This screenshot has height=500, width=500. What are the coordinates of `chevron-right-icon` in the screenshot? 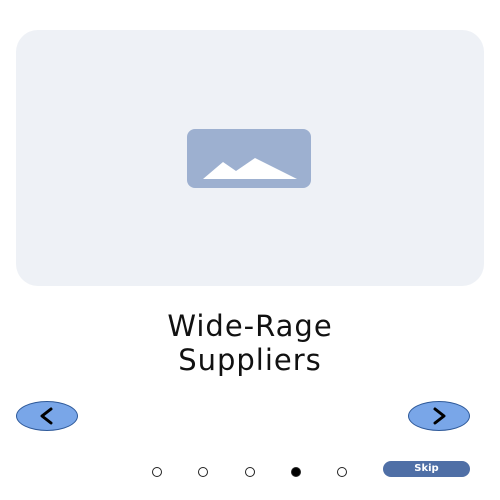 It's located at (439, 416).